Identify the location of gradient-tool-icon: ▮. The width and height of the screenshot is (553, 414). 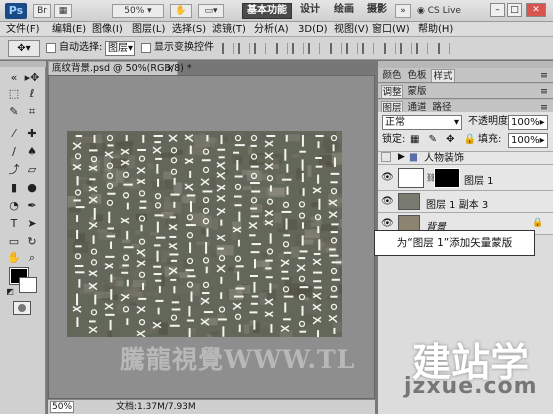
(14, 188).